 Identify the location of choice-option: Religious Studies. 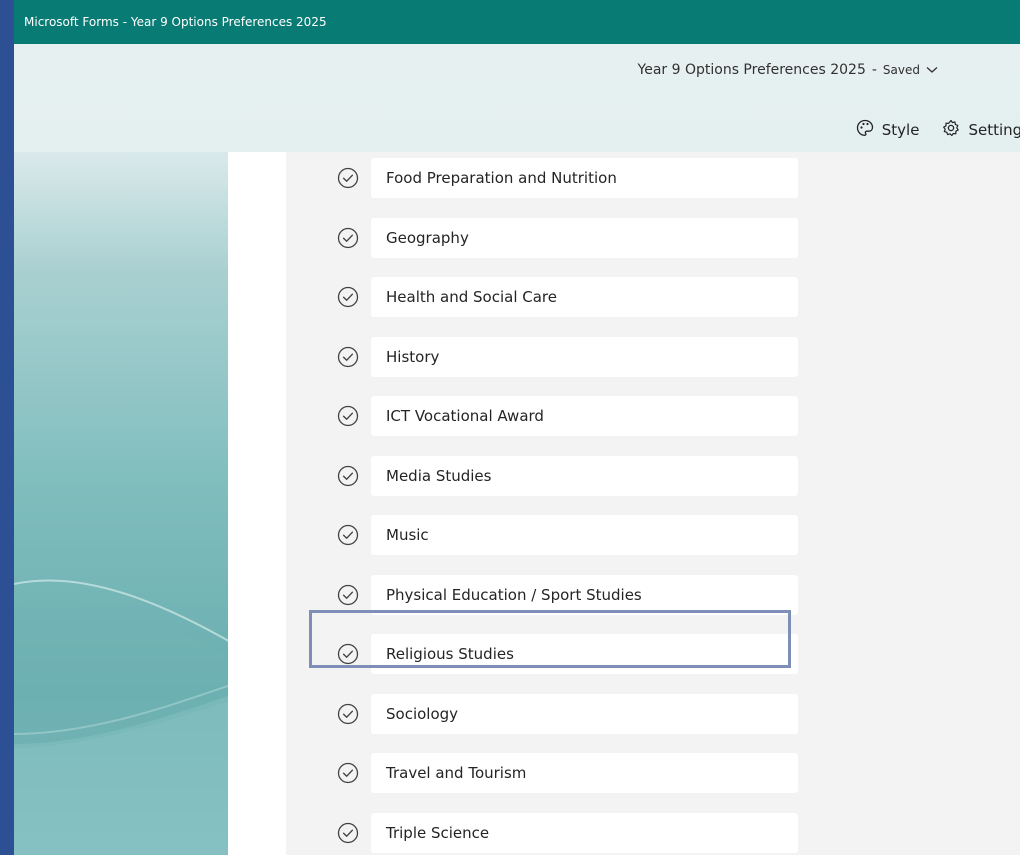
(562, 654).